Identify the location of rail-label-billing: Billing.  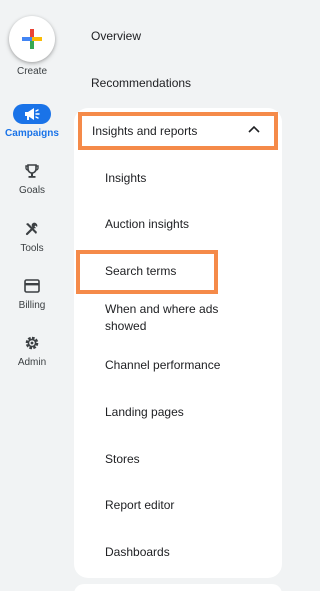
(32, 305).